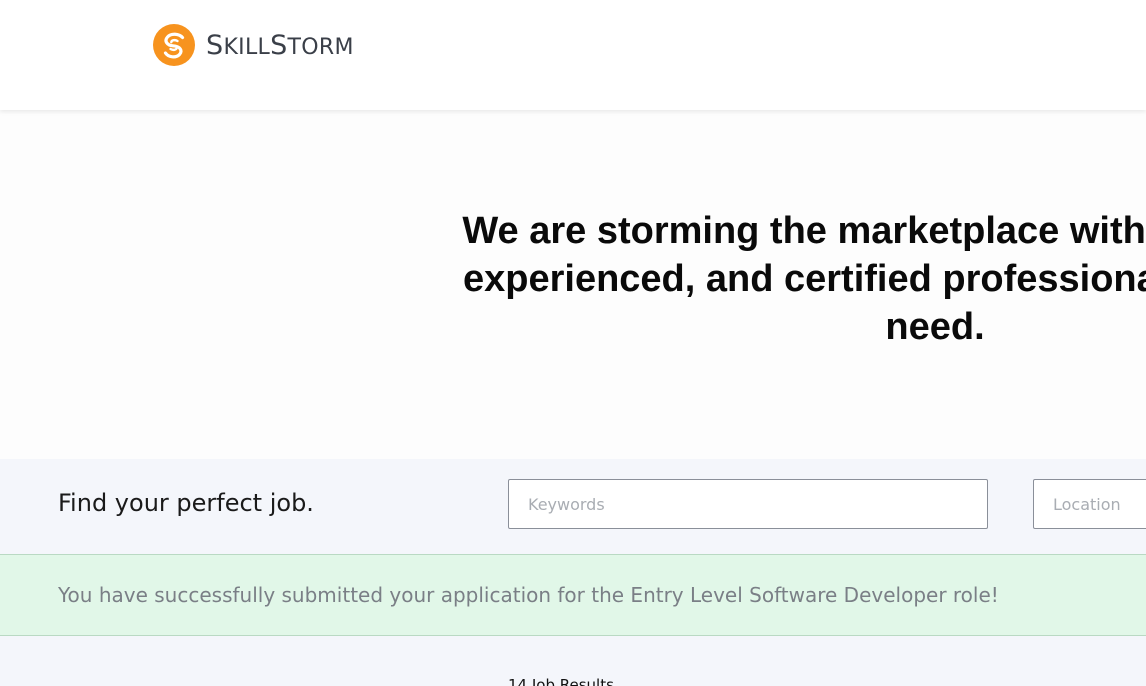 This screenshot has width=1146, height=686. Describe the element at coordinates (573, 661) in the screenshot. I see `job-results-section: 14 Job Results` at that location.